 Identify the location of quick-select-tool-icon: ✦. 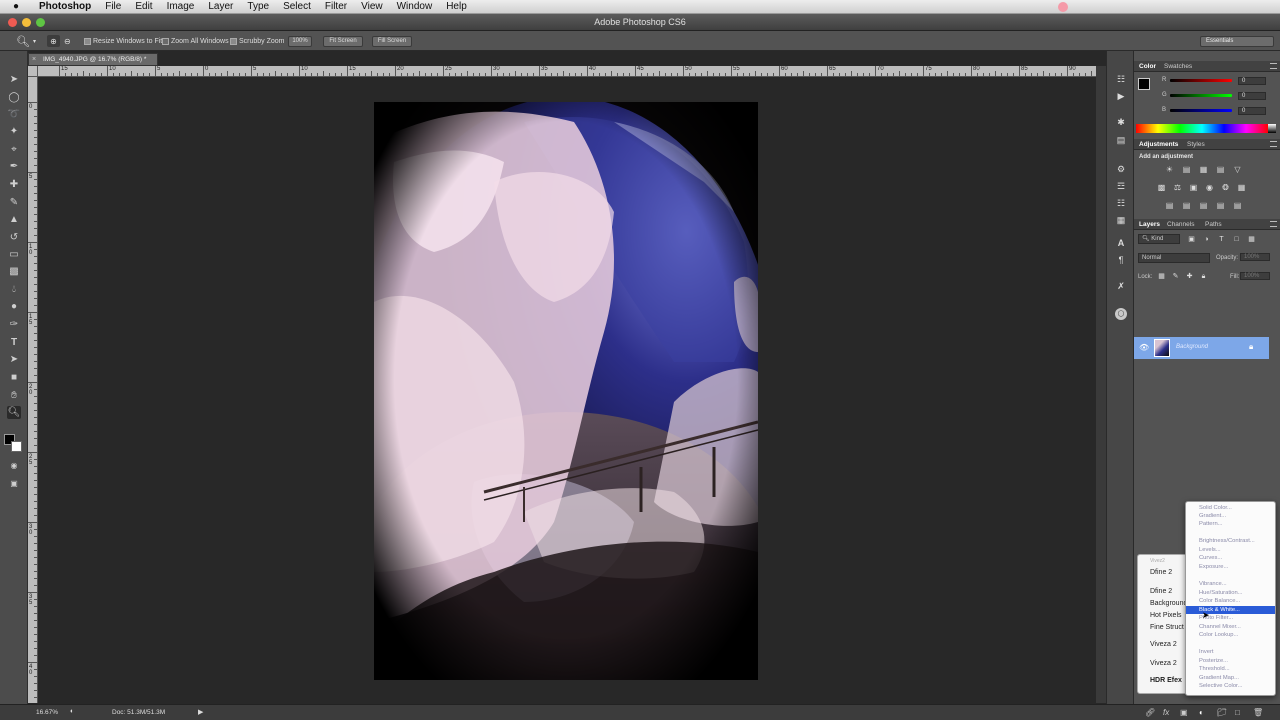
(14, 131).